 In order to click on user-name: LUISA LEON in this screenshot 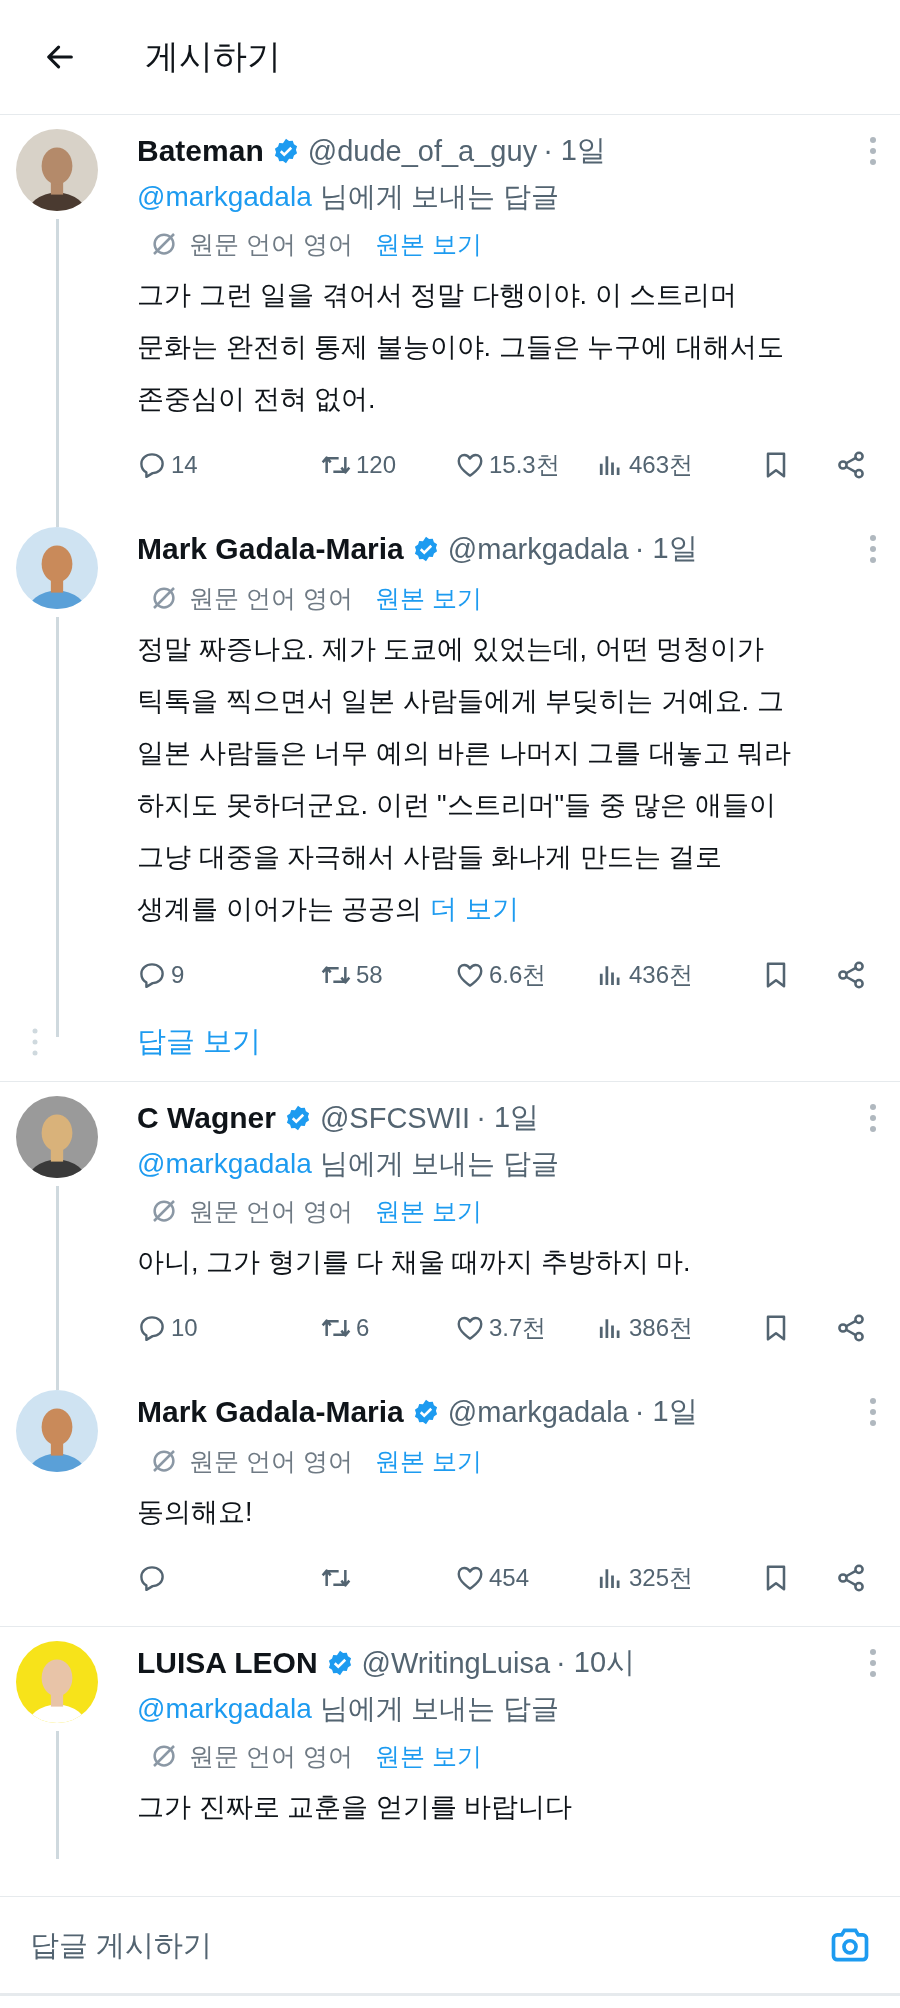, I will do `click(227, 1663)`.